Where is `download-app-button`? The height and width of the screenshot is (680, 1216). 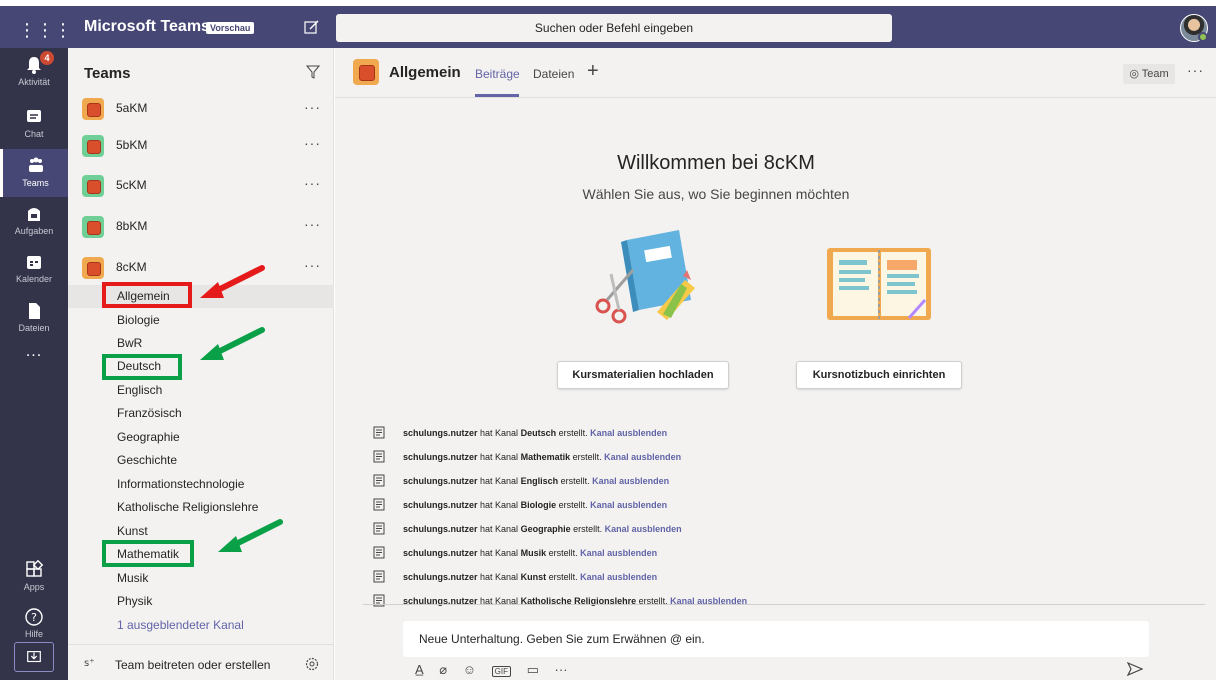 download-app-button is located at coordinates (34, 657).